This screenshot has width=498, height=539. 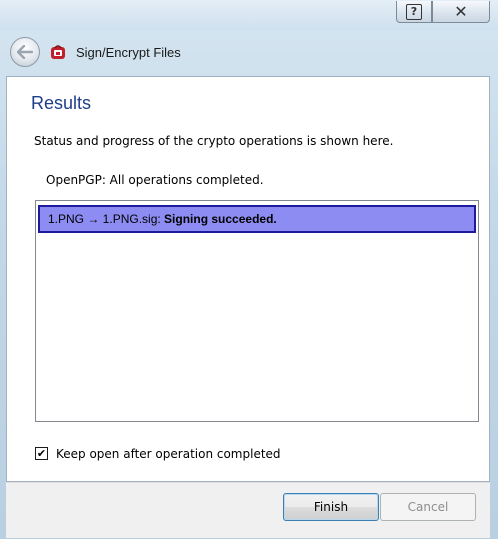 What do you see at coordinates (428, 507) in the screenshot?
I see `cancel-button: Cancel` at bounding box center [428, 507].